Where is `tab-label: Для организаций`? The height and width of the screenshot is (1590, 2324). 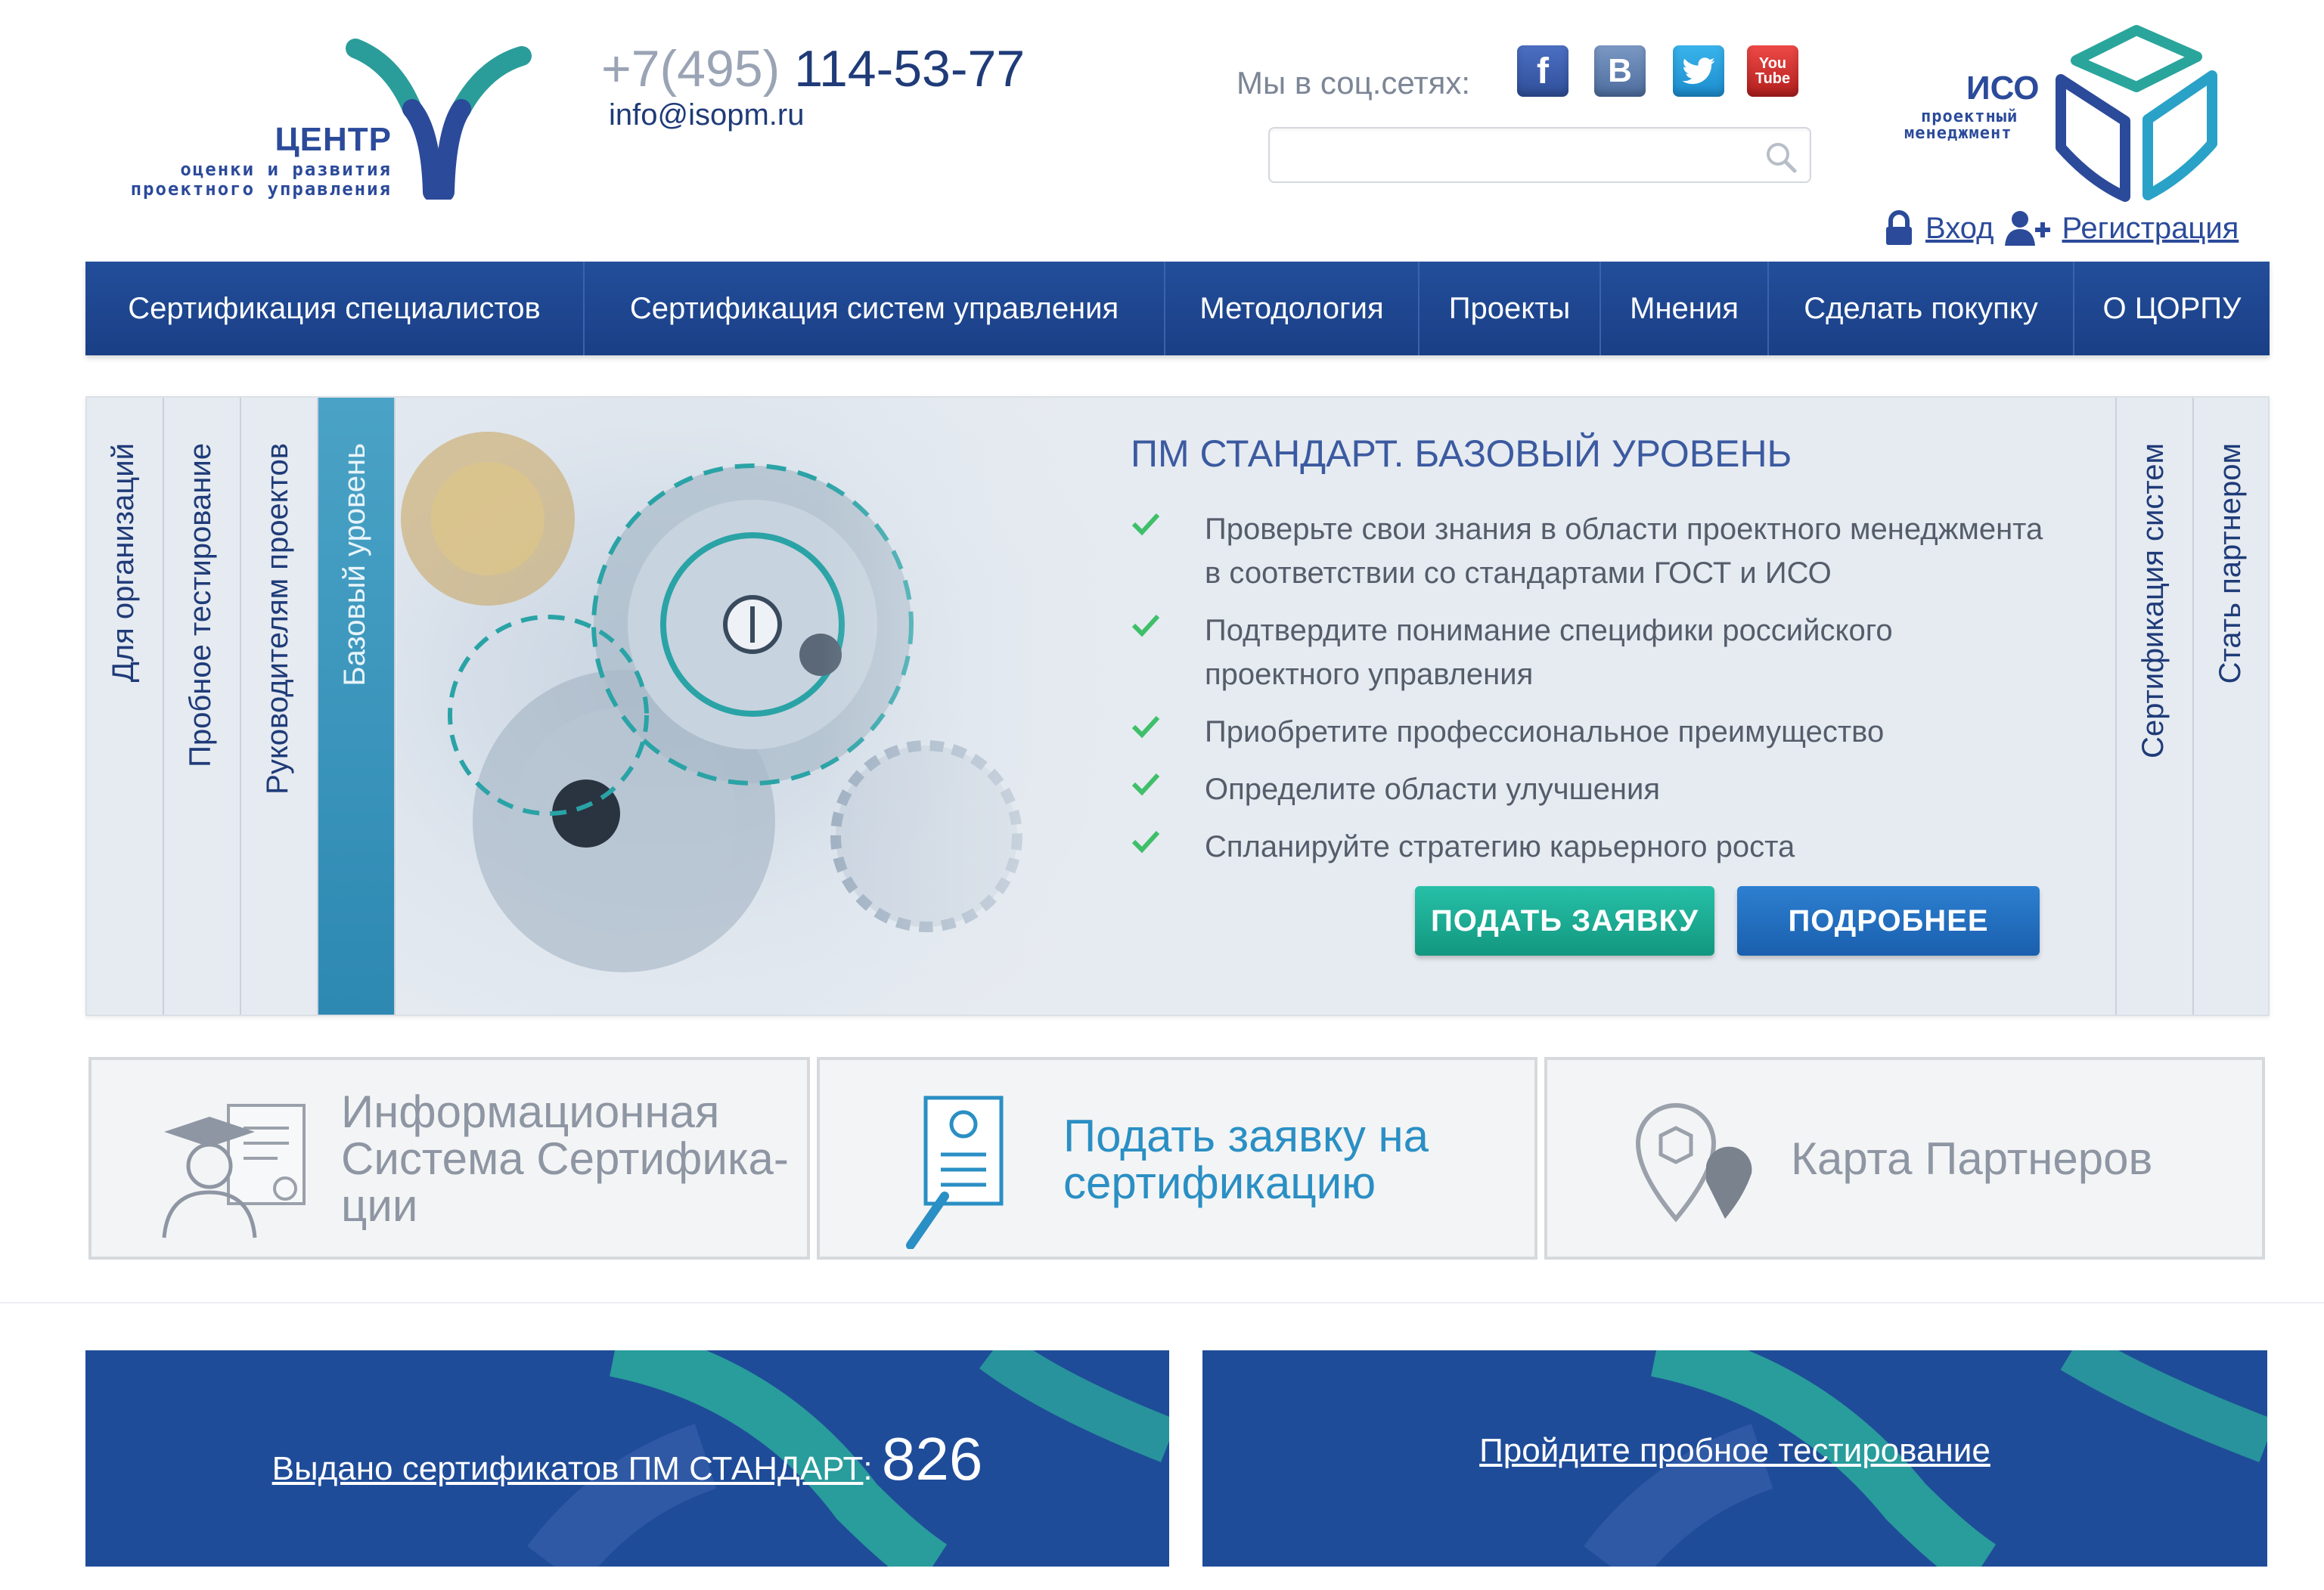 tab-label: Для организаций is located at coordinates (123, 563).